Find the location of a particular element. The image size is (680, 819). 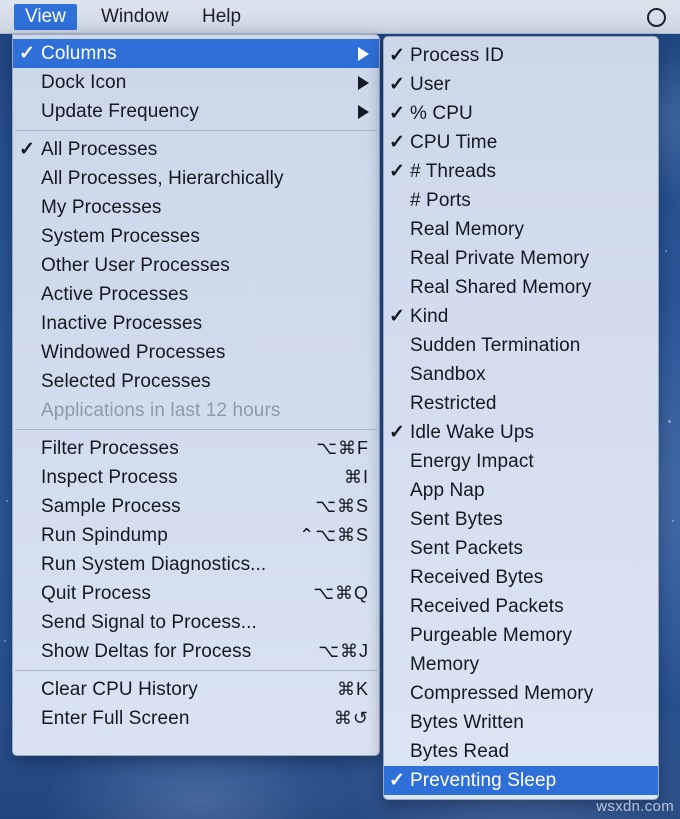

menu-item-all-processes: ✓ All Processes is located at coordinates (196, 149).